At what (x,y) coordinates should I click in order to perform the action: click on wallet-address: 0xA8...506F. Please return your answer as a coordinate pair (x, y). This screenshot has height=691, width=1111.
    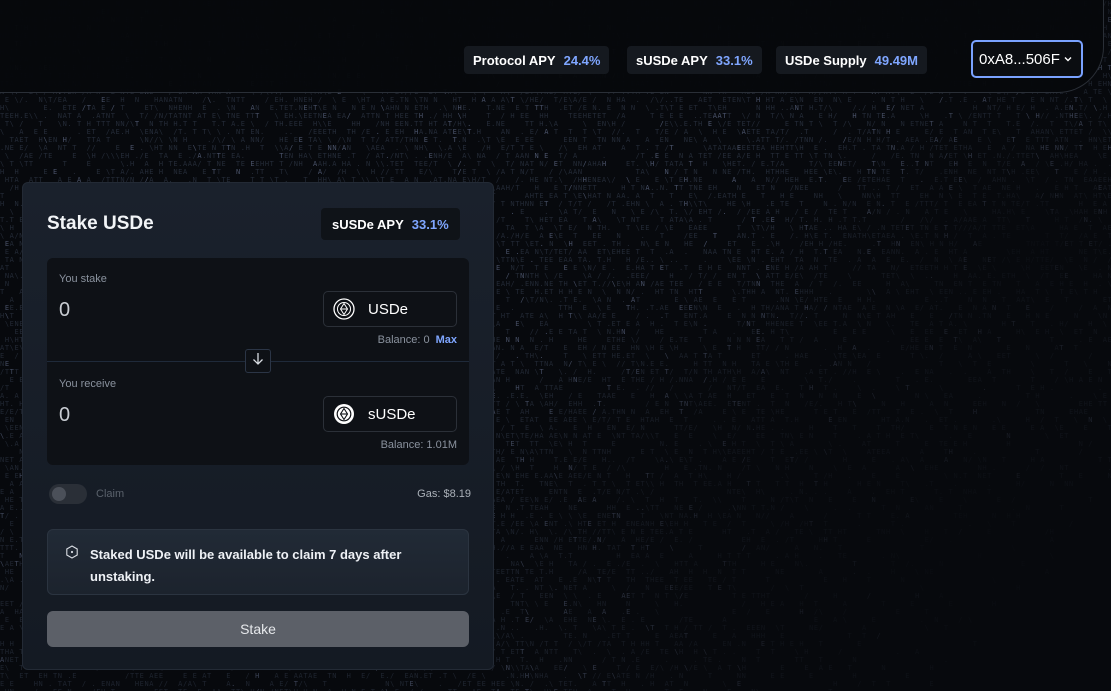
    Looking at the image, I should click on (1019, 59).